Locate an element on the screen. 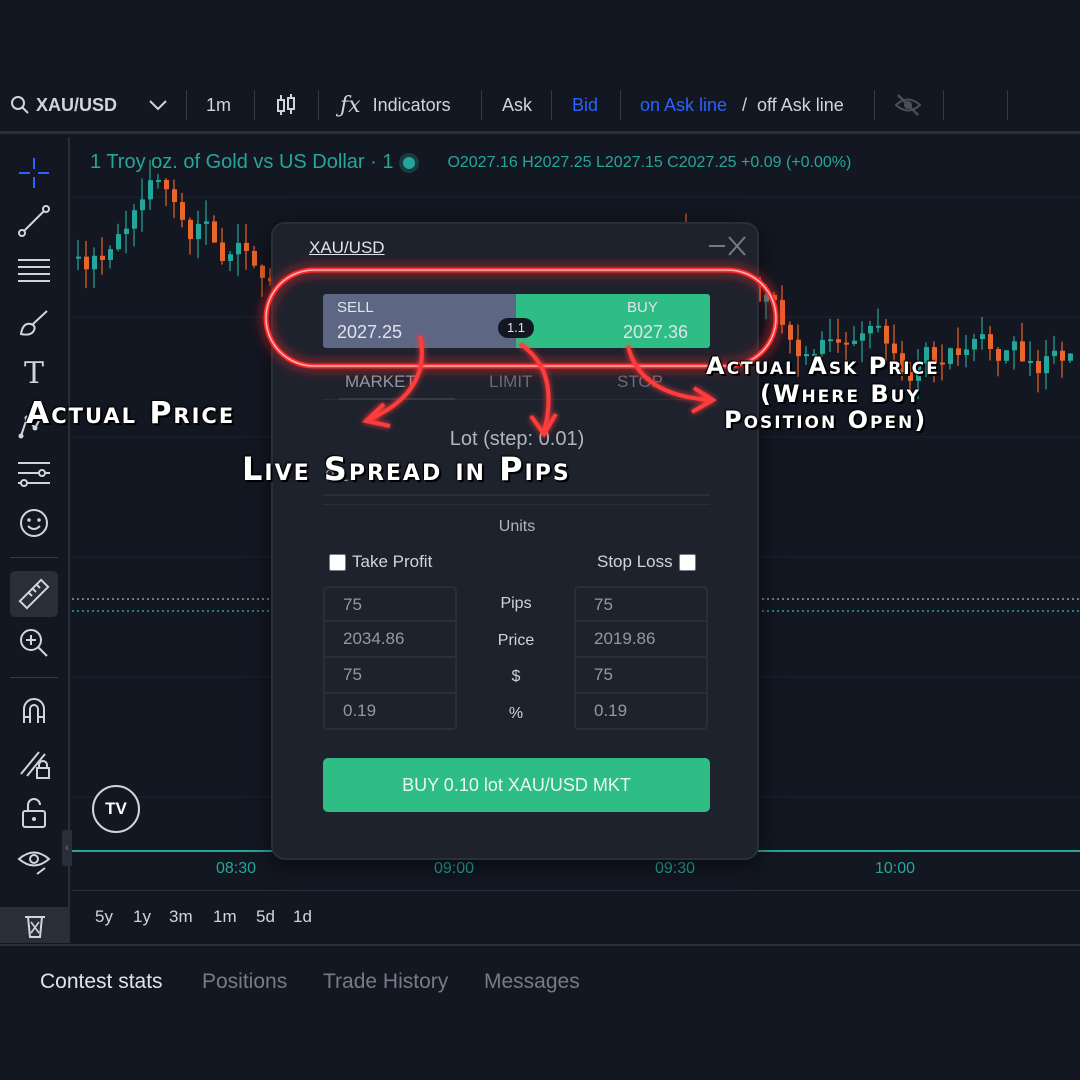 This screenshot has width=1080, height=1080. on-ask-line-button: on Ask line is located at coordinates (683, 105).